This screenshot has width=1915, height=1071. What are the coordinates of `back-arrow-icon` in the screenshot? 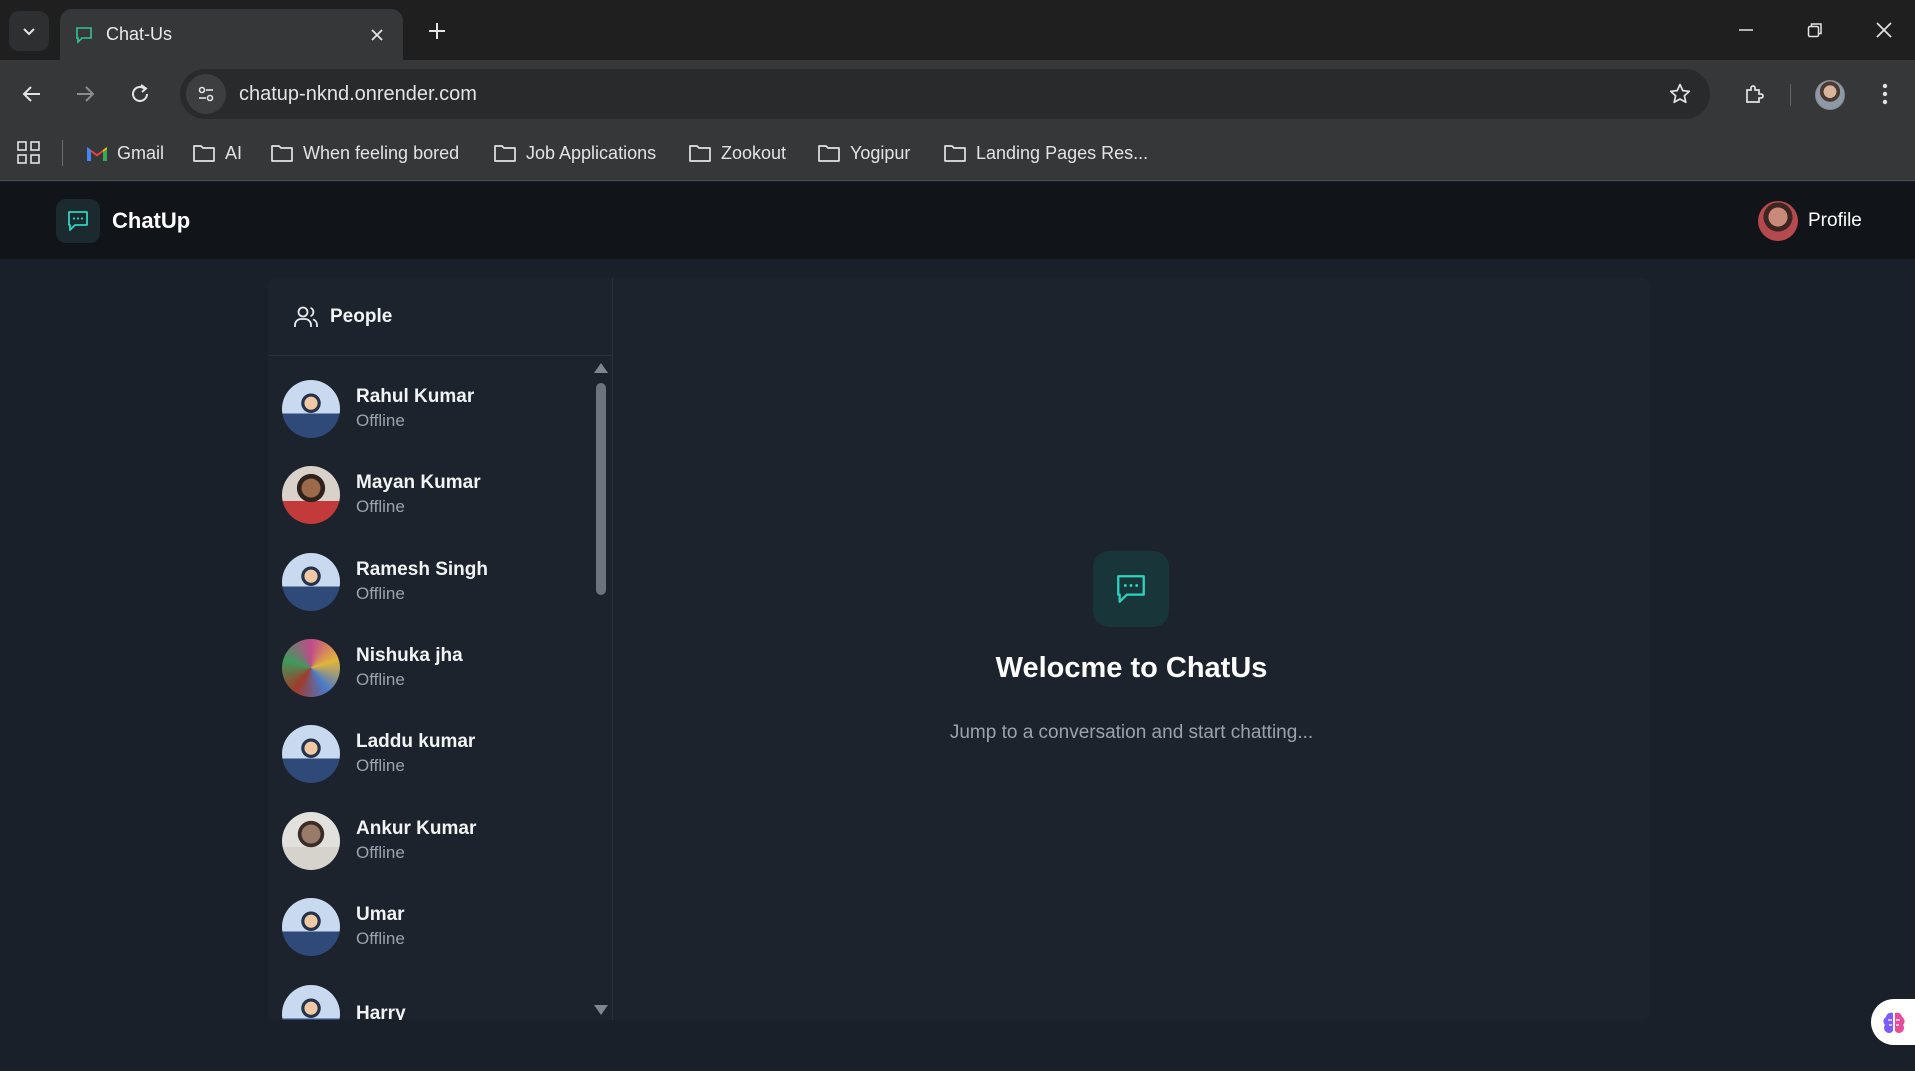 It's located at (31, 94).